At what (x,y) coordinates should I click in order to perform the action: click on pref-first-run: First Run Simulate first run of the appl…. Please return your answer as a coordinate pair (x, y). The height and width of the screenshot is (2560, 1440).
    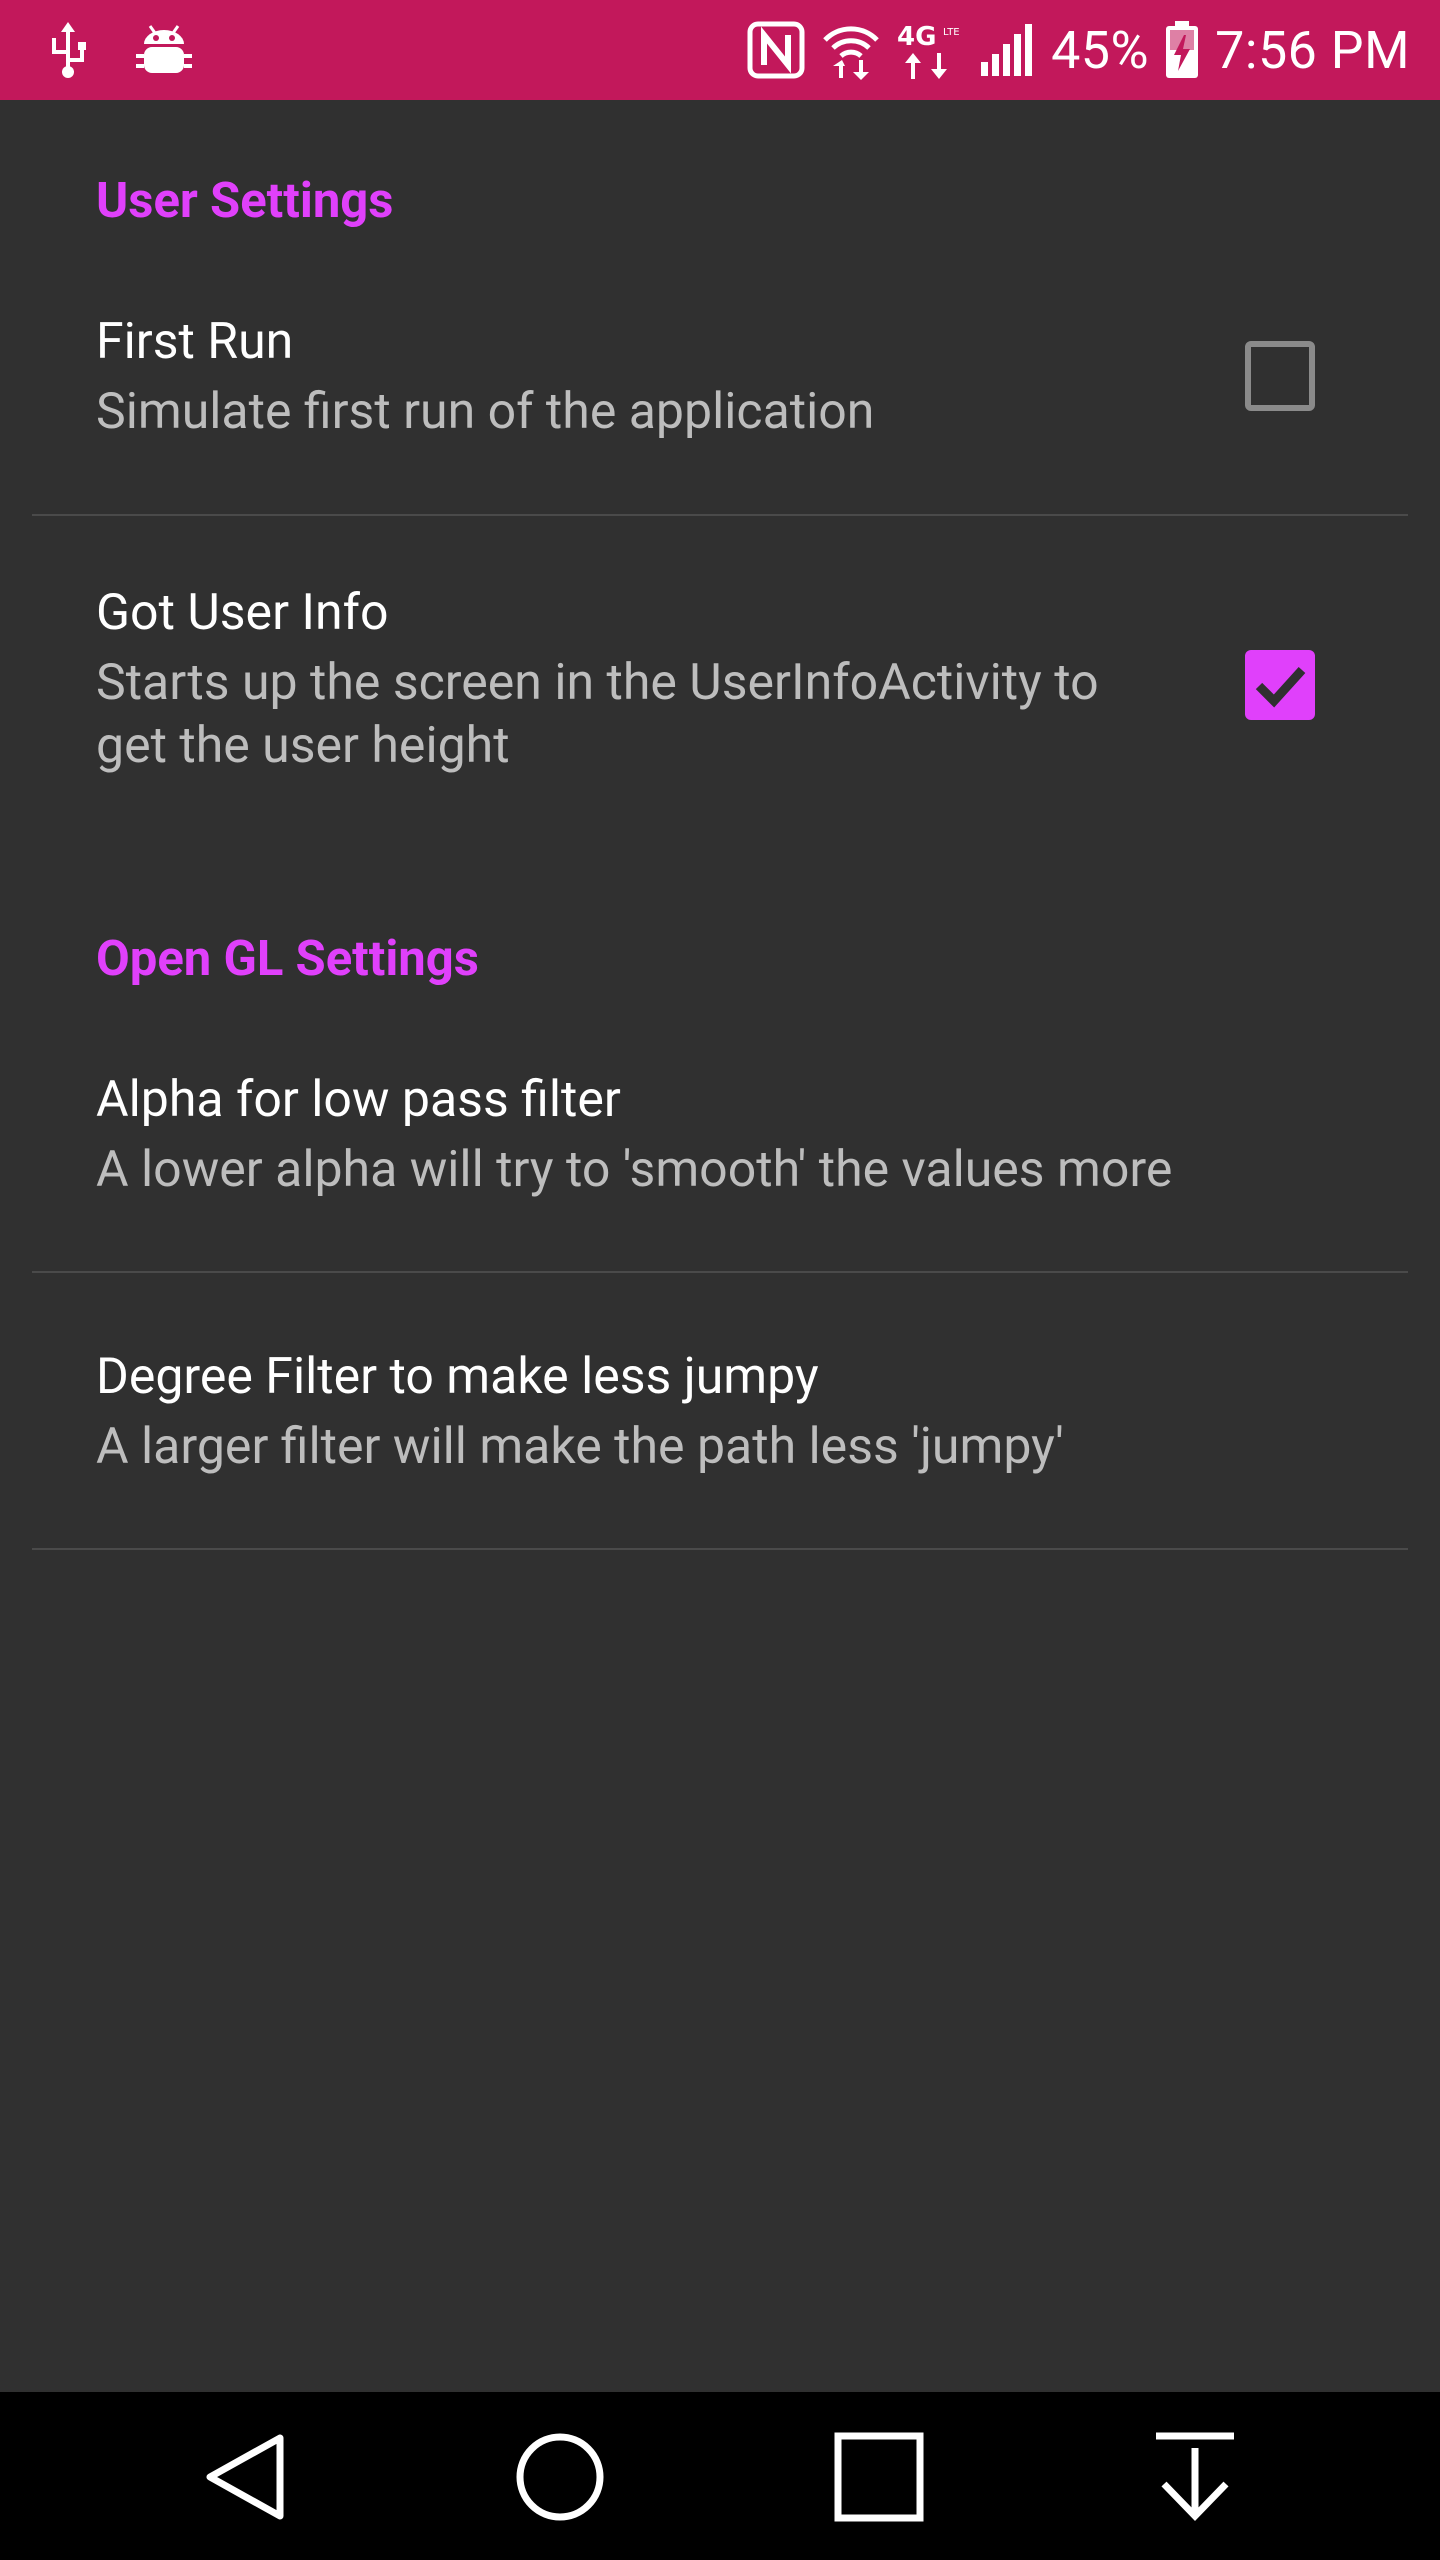
    Looking at the image, I should click on (720, 400).